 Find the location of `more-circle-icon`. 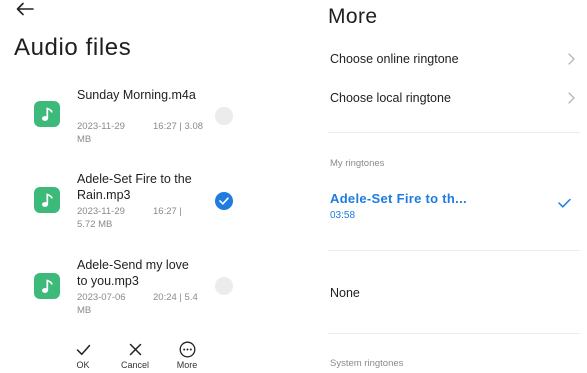

more-circle-icon is located at coordinates (187, 349).